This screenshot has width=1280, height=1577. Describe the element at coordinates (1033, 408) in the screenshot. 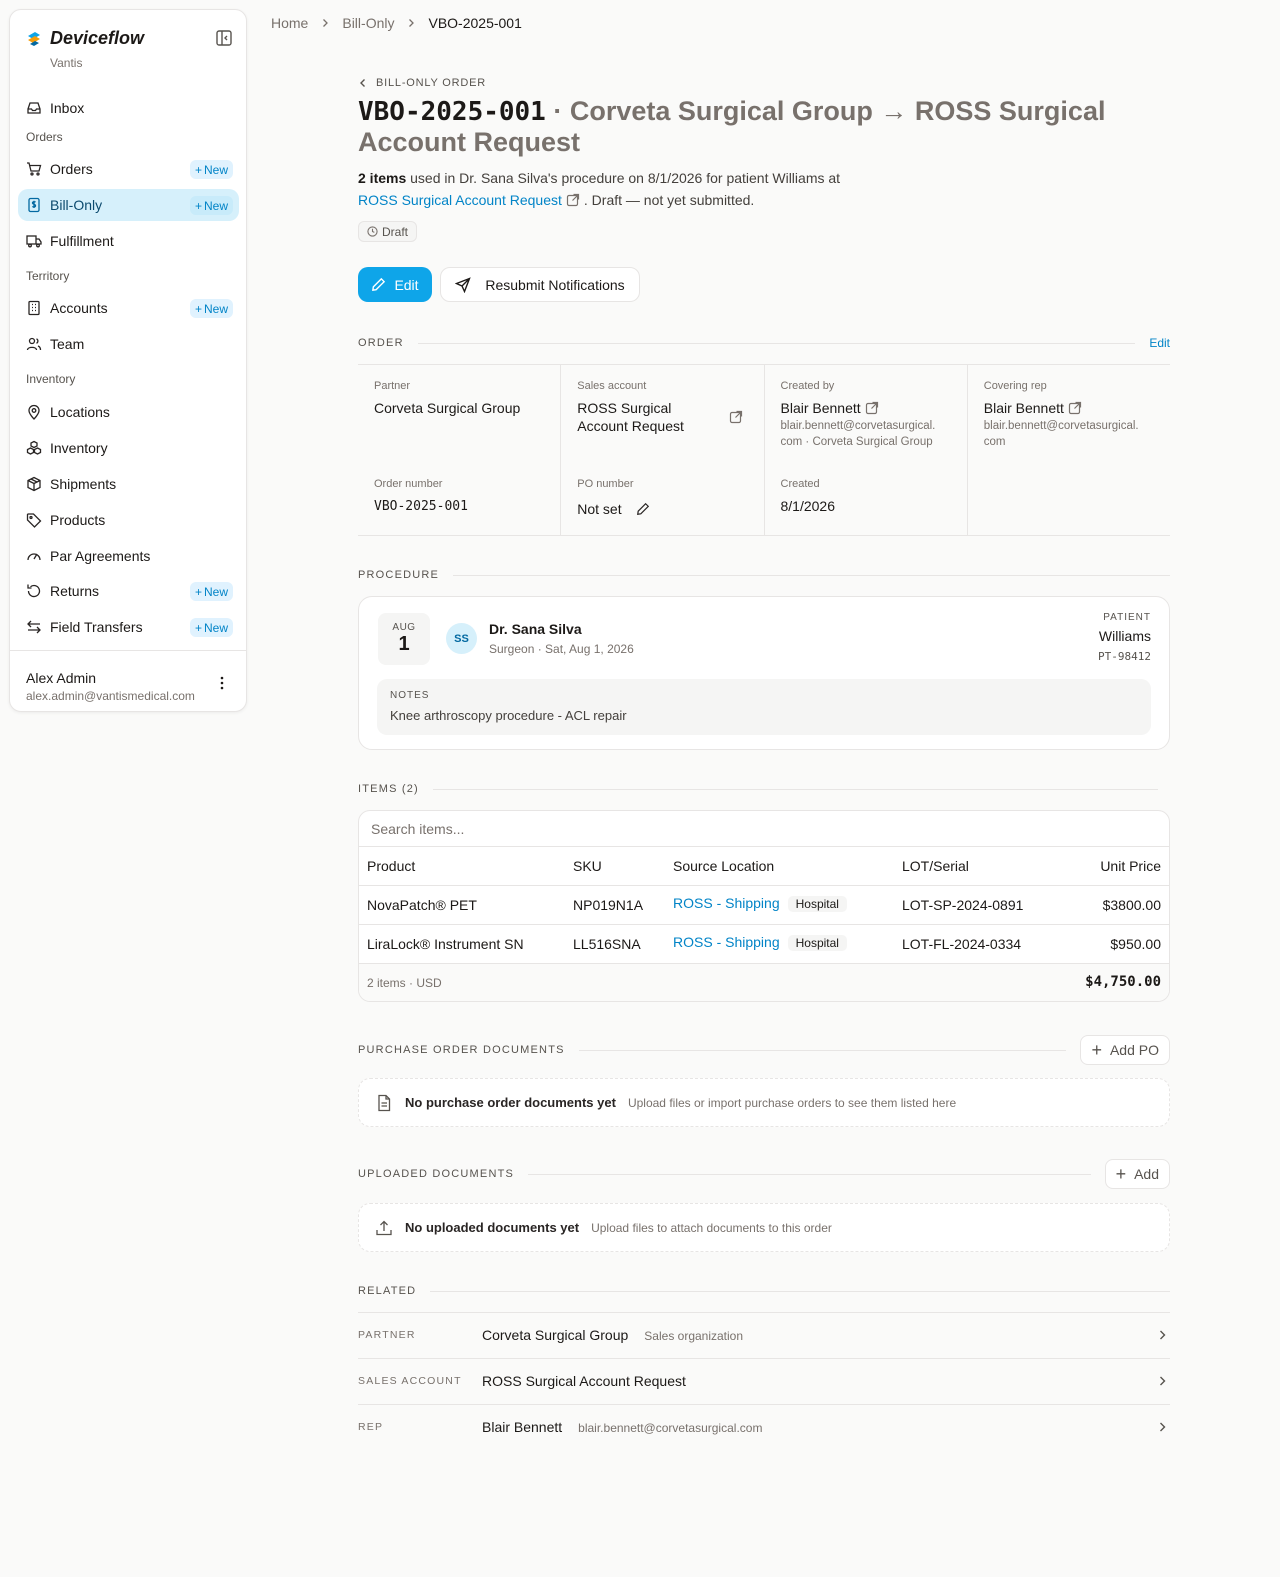

I see `covering-rep-link: Blair Bennett` at that location.